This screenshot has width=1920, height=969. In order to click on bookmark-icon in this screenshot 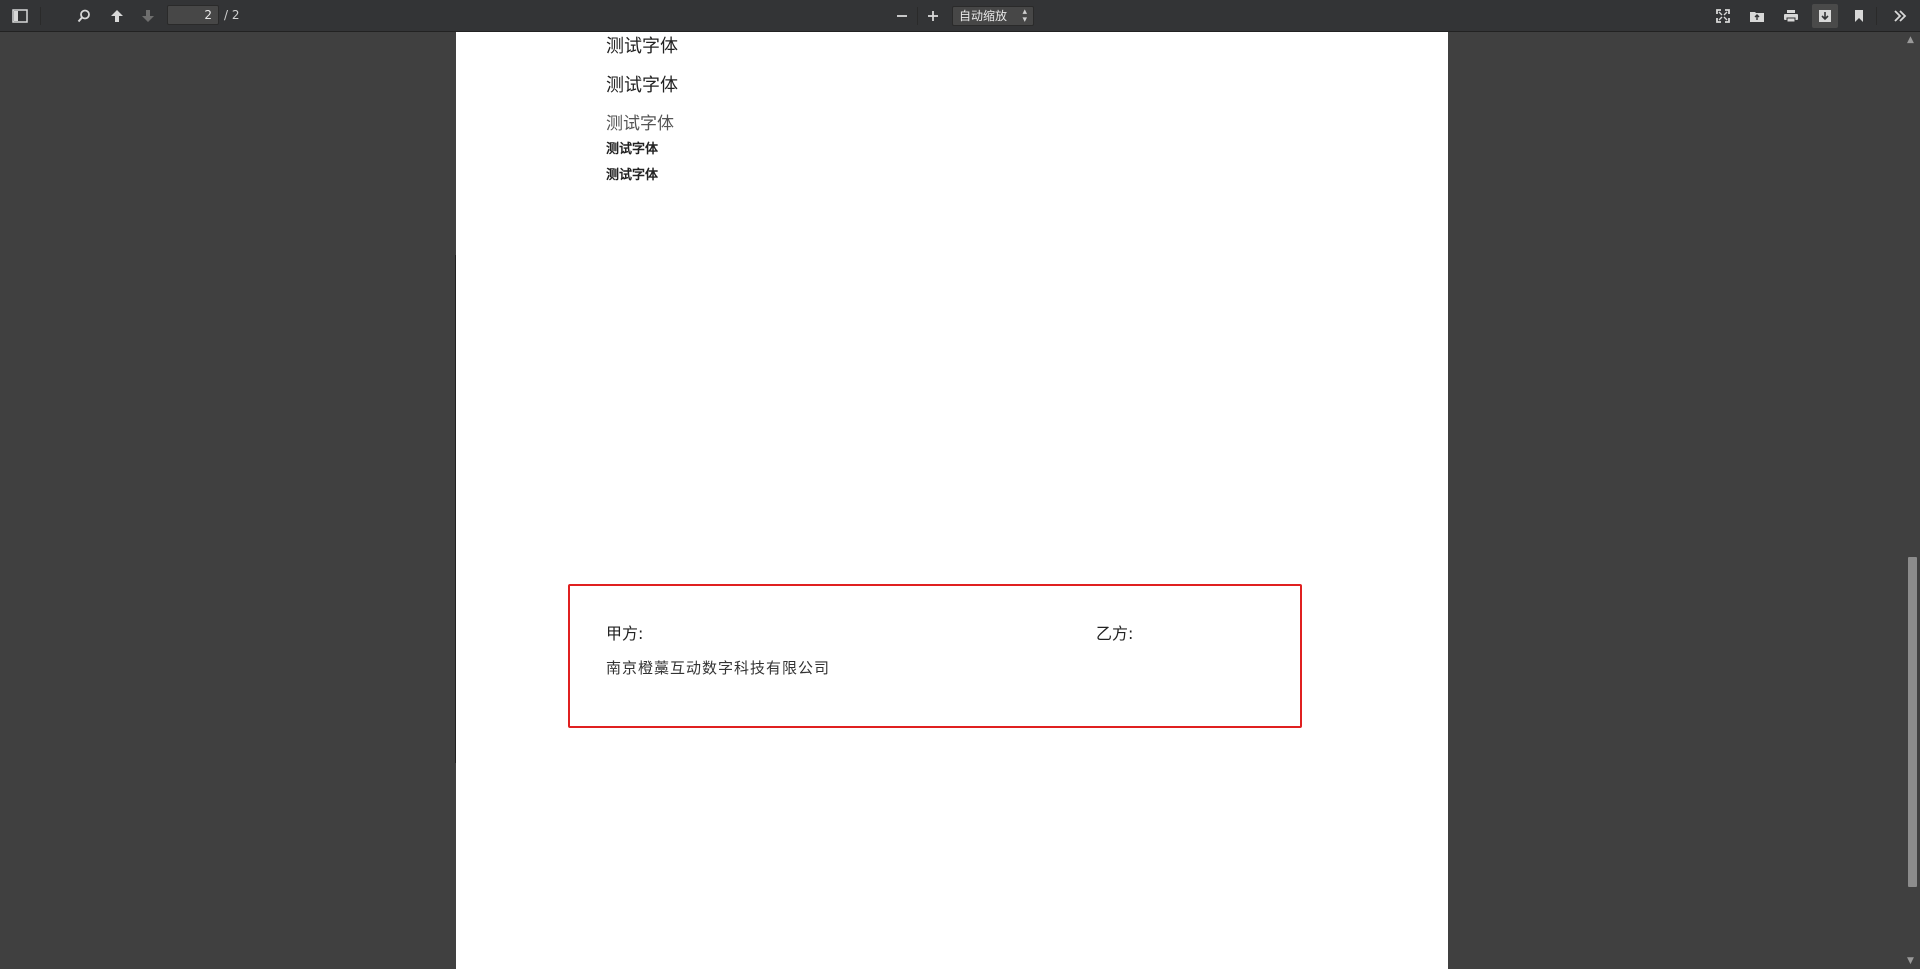, I will do `click(1859, 16)`.